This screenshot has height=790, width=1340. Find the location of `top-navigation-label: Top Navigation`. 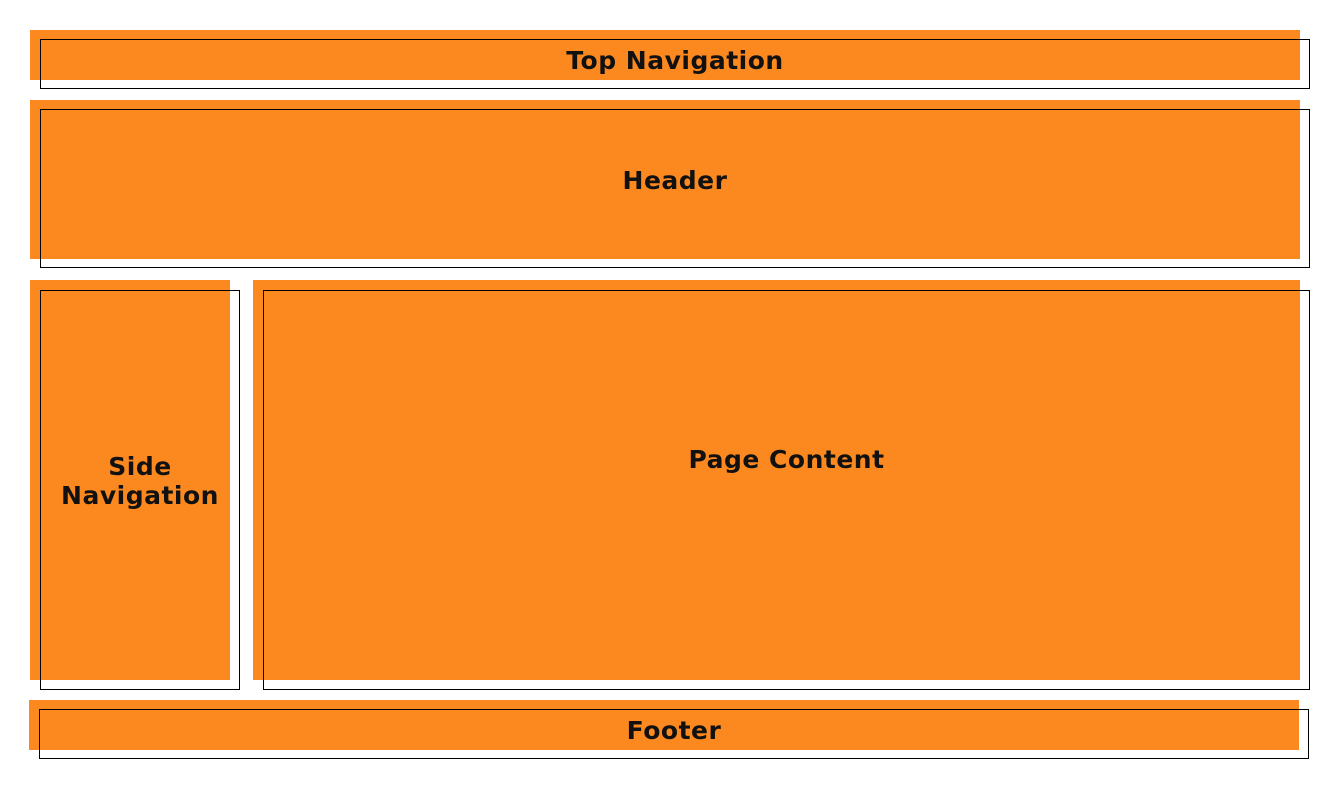

top-navigation-label: Top Navigation is located at coordinates (675, 60).